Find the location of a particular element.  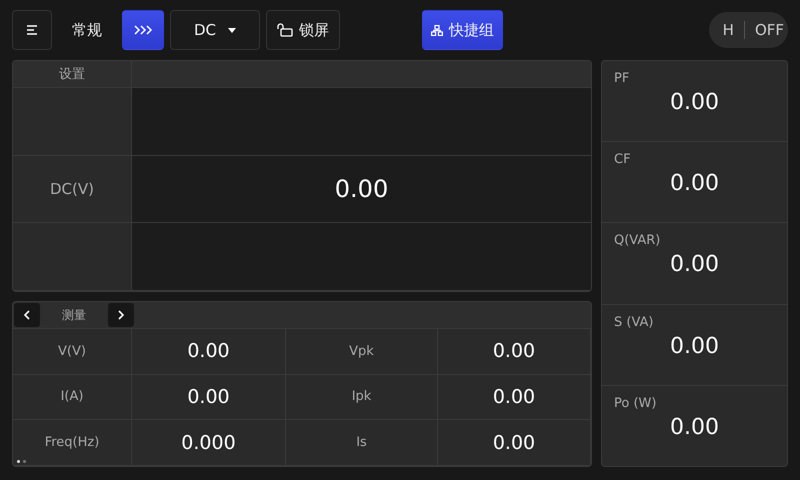

chevron-right-icon is located at coordinates (121, 315).